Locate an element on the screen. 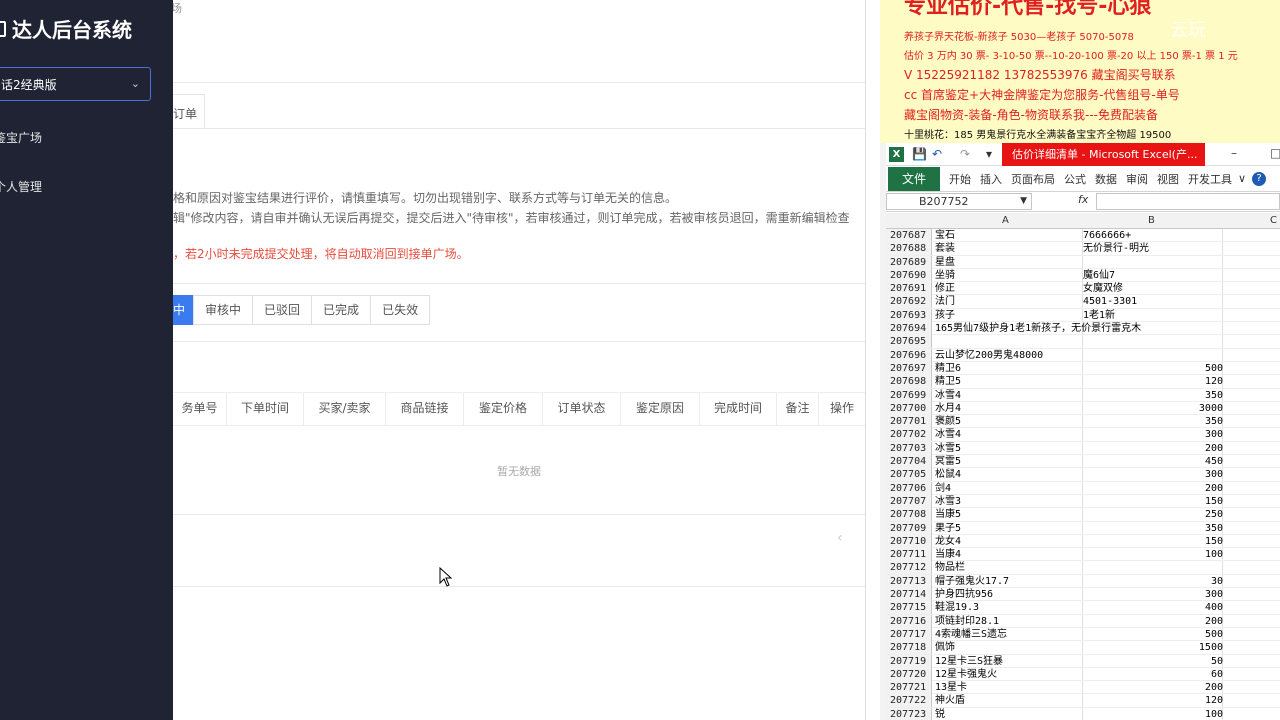  row-number: 207717 is located at coordinates (909, 634).